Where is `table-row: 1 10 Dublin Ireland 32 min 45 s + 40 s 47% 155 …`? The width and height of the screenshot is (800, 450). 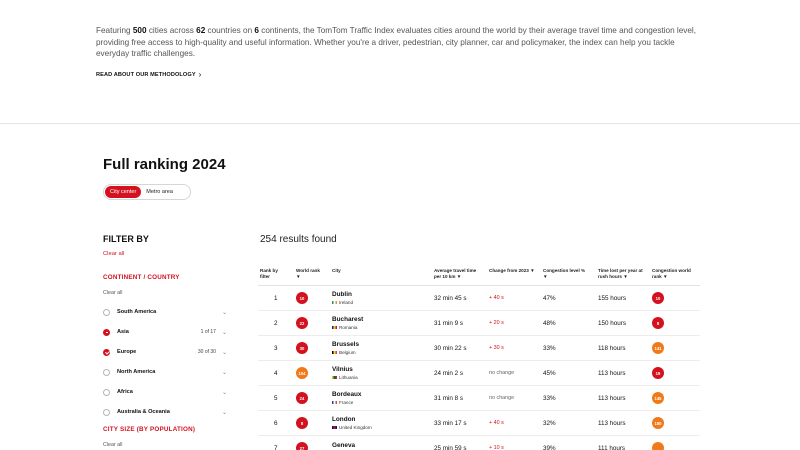 table-row: 1 10 Dublin Ireland 32 min 45 s + 40 s 47% 155 … is located at coordinates (479, 298).